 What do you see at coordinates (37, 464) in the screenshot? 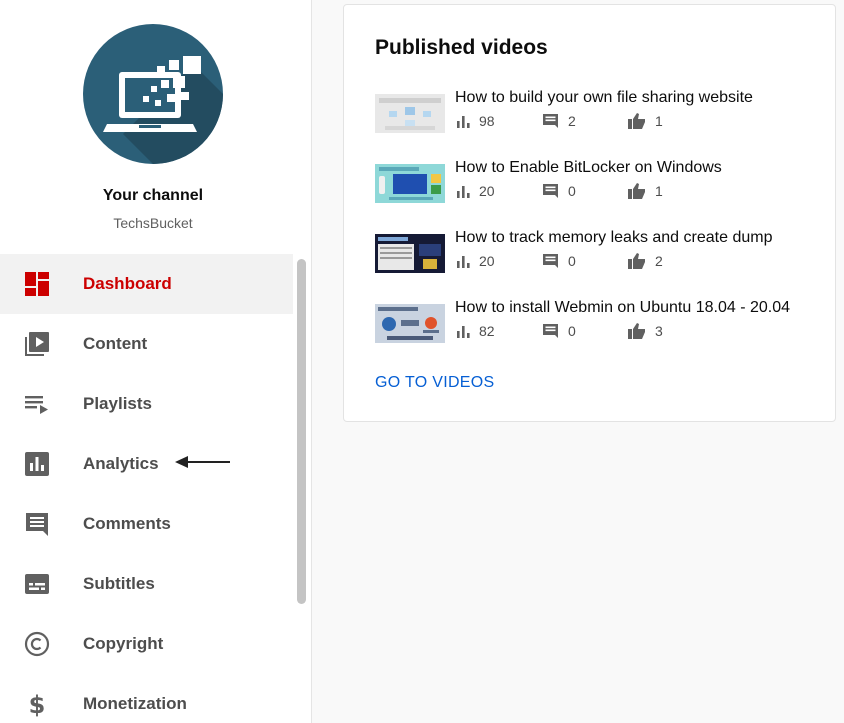
I see `analytics-icon` at bounding box center [37, 464].